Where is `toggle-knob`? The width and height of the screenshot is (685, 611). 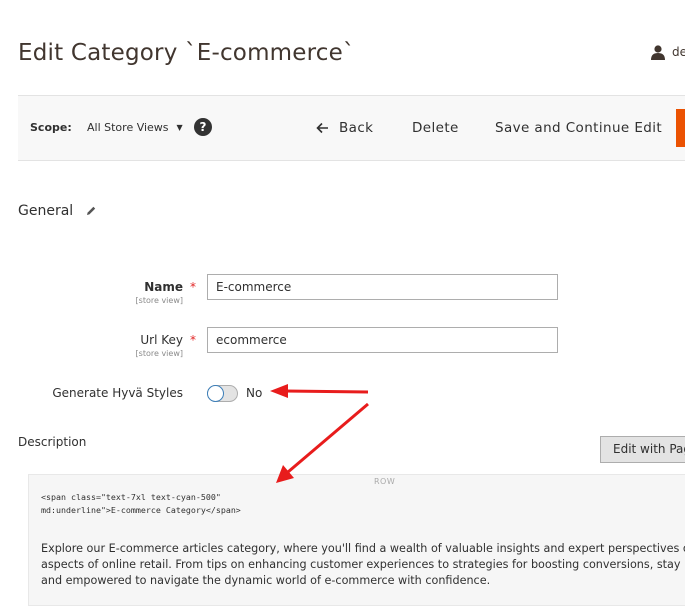
toggle-knob is located at coordinates (215, 393).